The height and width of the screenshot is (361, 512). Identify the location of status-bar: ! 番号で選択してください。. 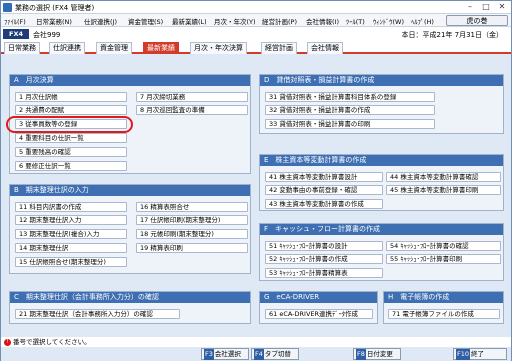
(256, 342).